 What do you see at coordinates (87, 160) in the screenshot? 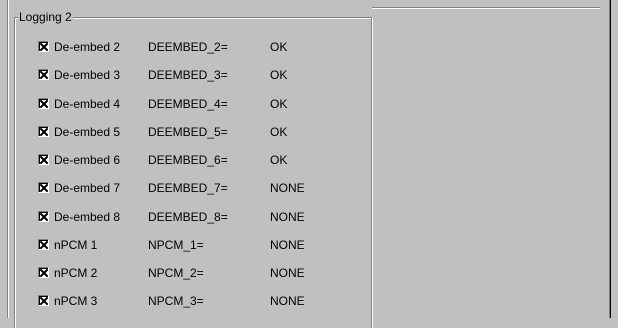
I see `checkbox-label: De-embed 6` at bounding box center [87, 160].